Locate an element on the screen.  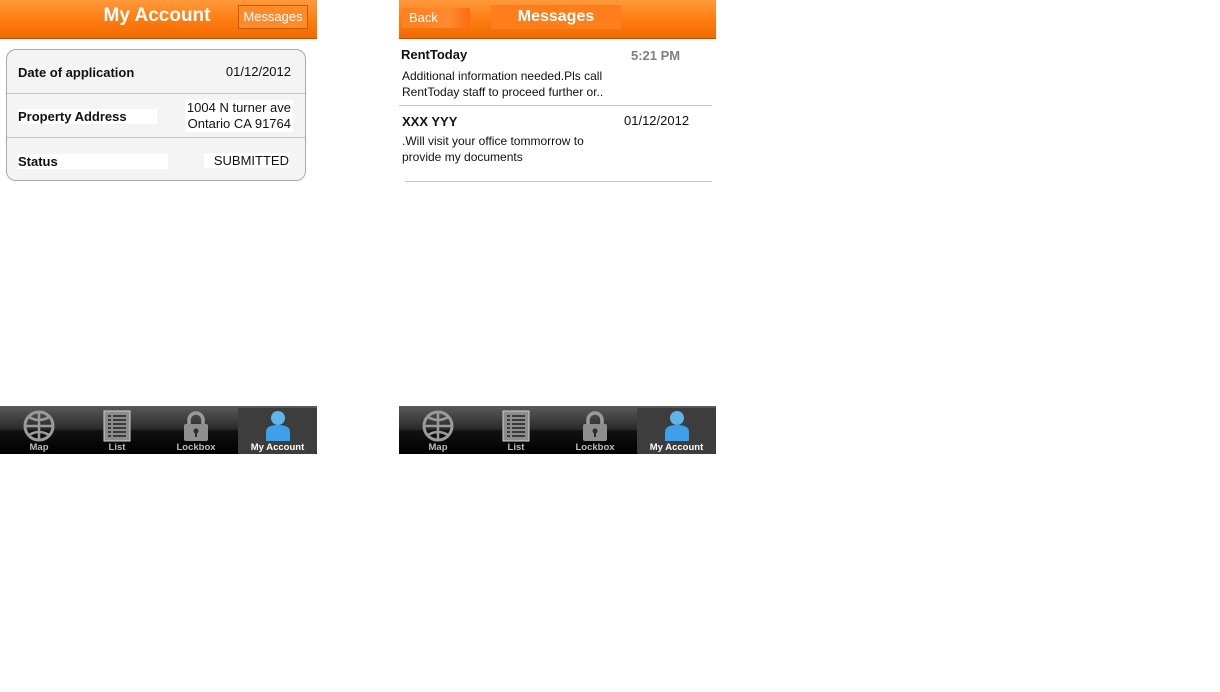
property-address-value: 1004 N turner ave Ontario CA 91764 is located at coordinates (238, 116).